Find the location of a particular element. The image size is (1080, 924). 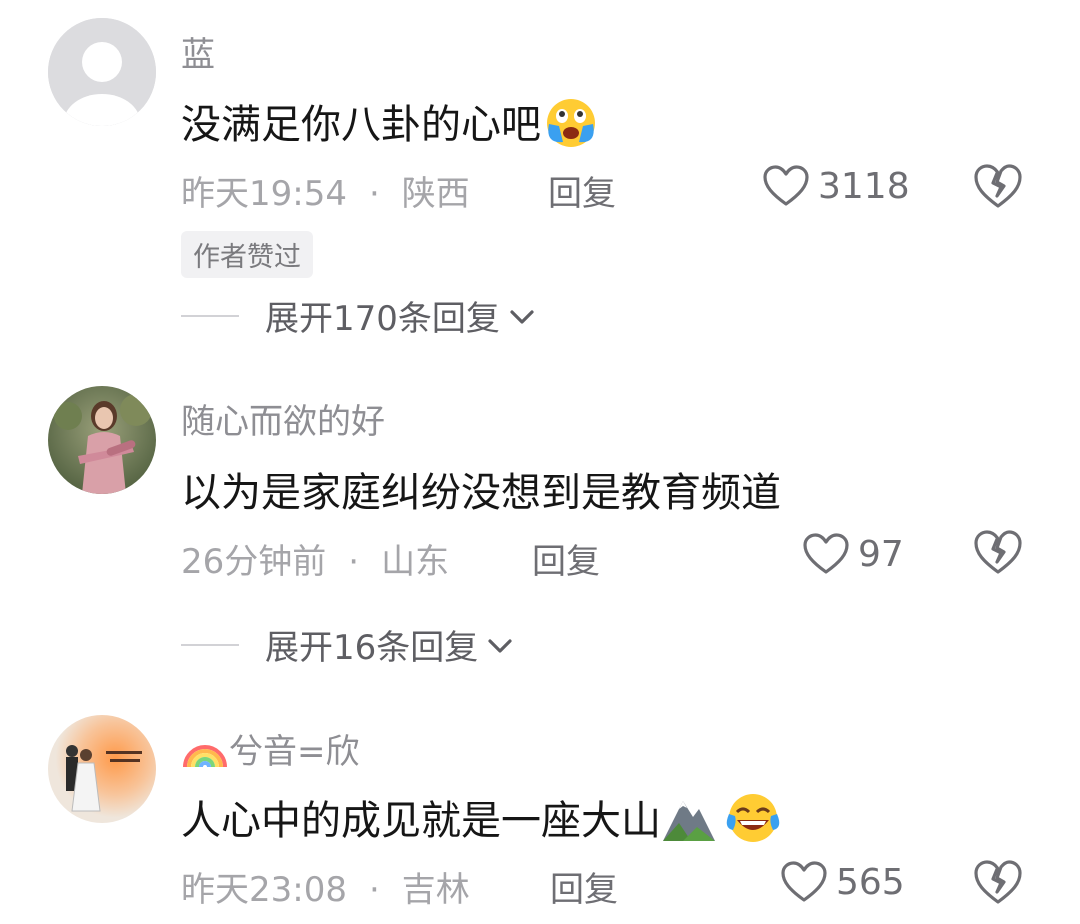

comment-meta: 昨天19:54 · 陕西 is located at coordinates (325, 190).